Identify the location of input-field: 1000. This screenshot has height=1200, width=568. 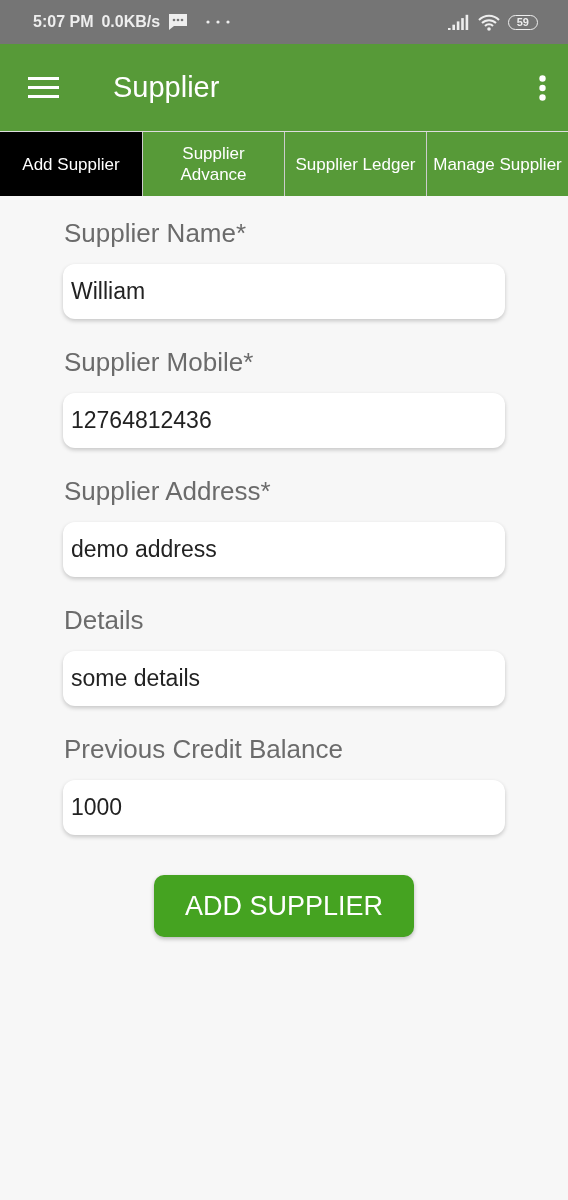
(284, 807).